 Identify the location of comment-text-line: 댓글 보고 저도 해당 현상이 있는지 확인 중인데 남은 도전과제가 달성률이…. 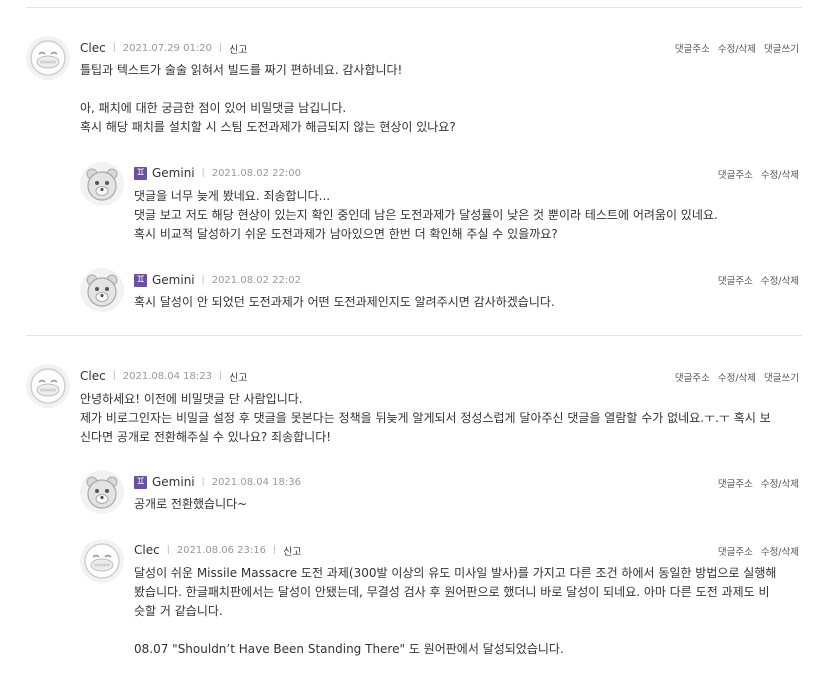
(426, 215).